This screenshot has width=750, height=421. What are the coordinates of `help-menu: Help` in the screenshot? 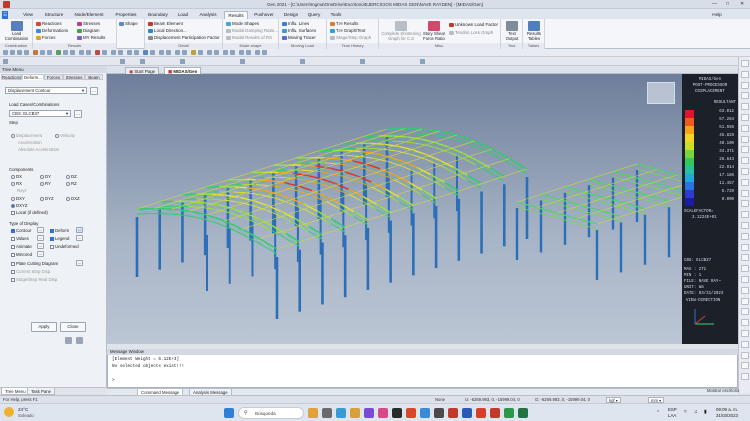 It's located at (717, 15).